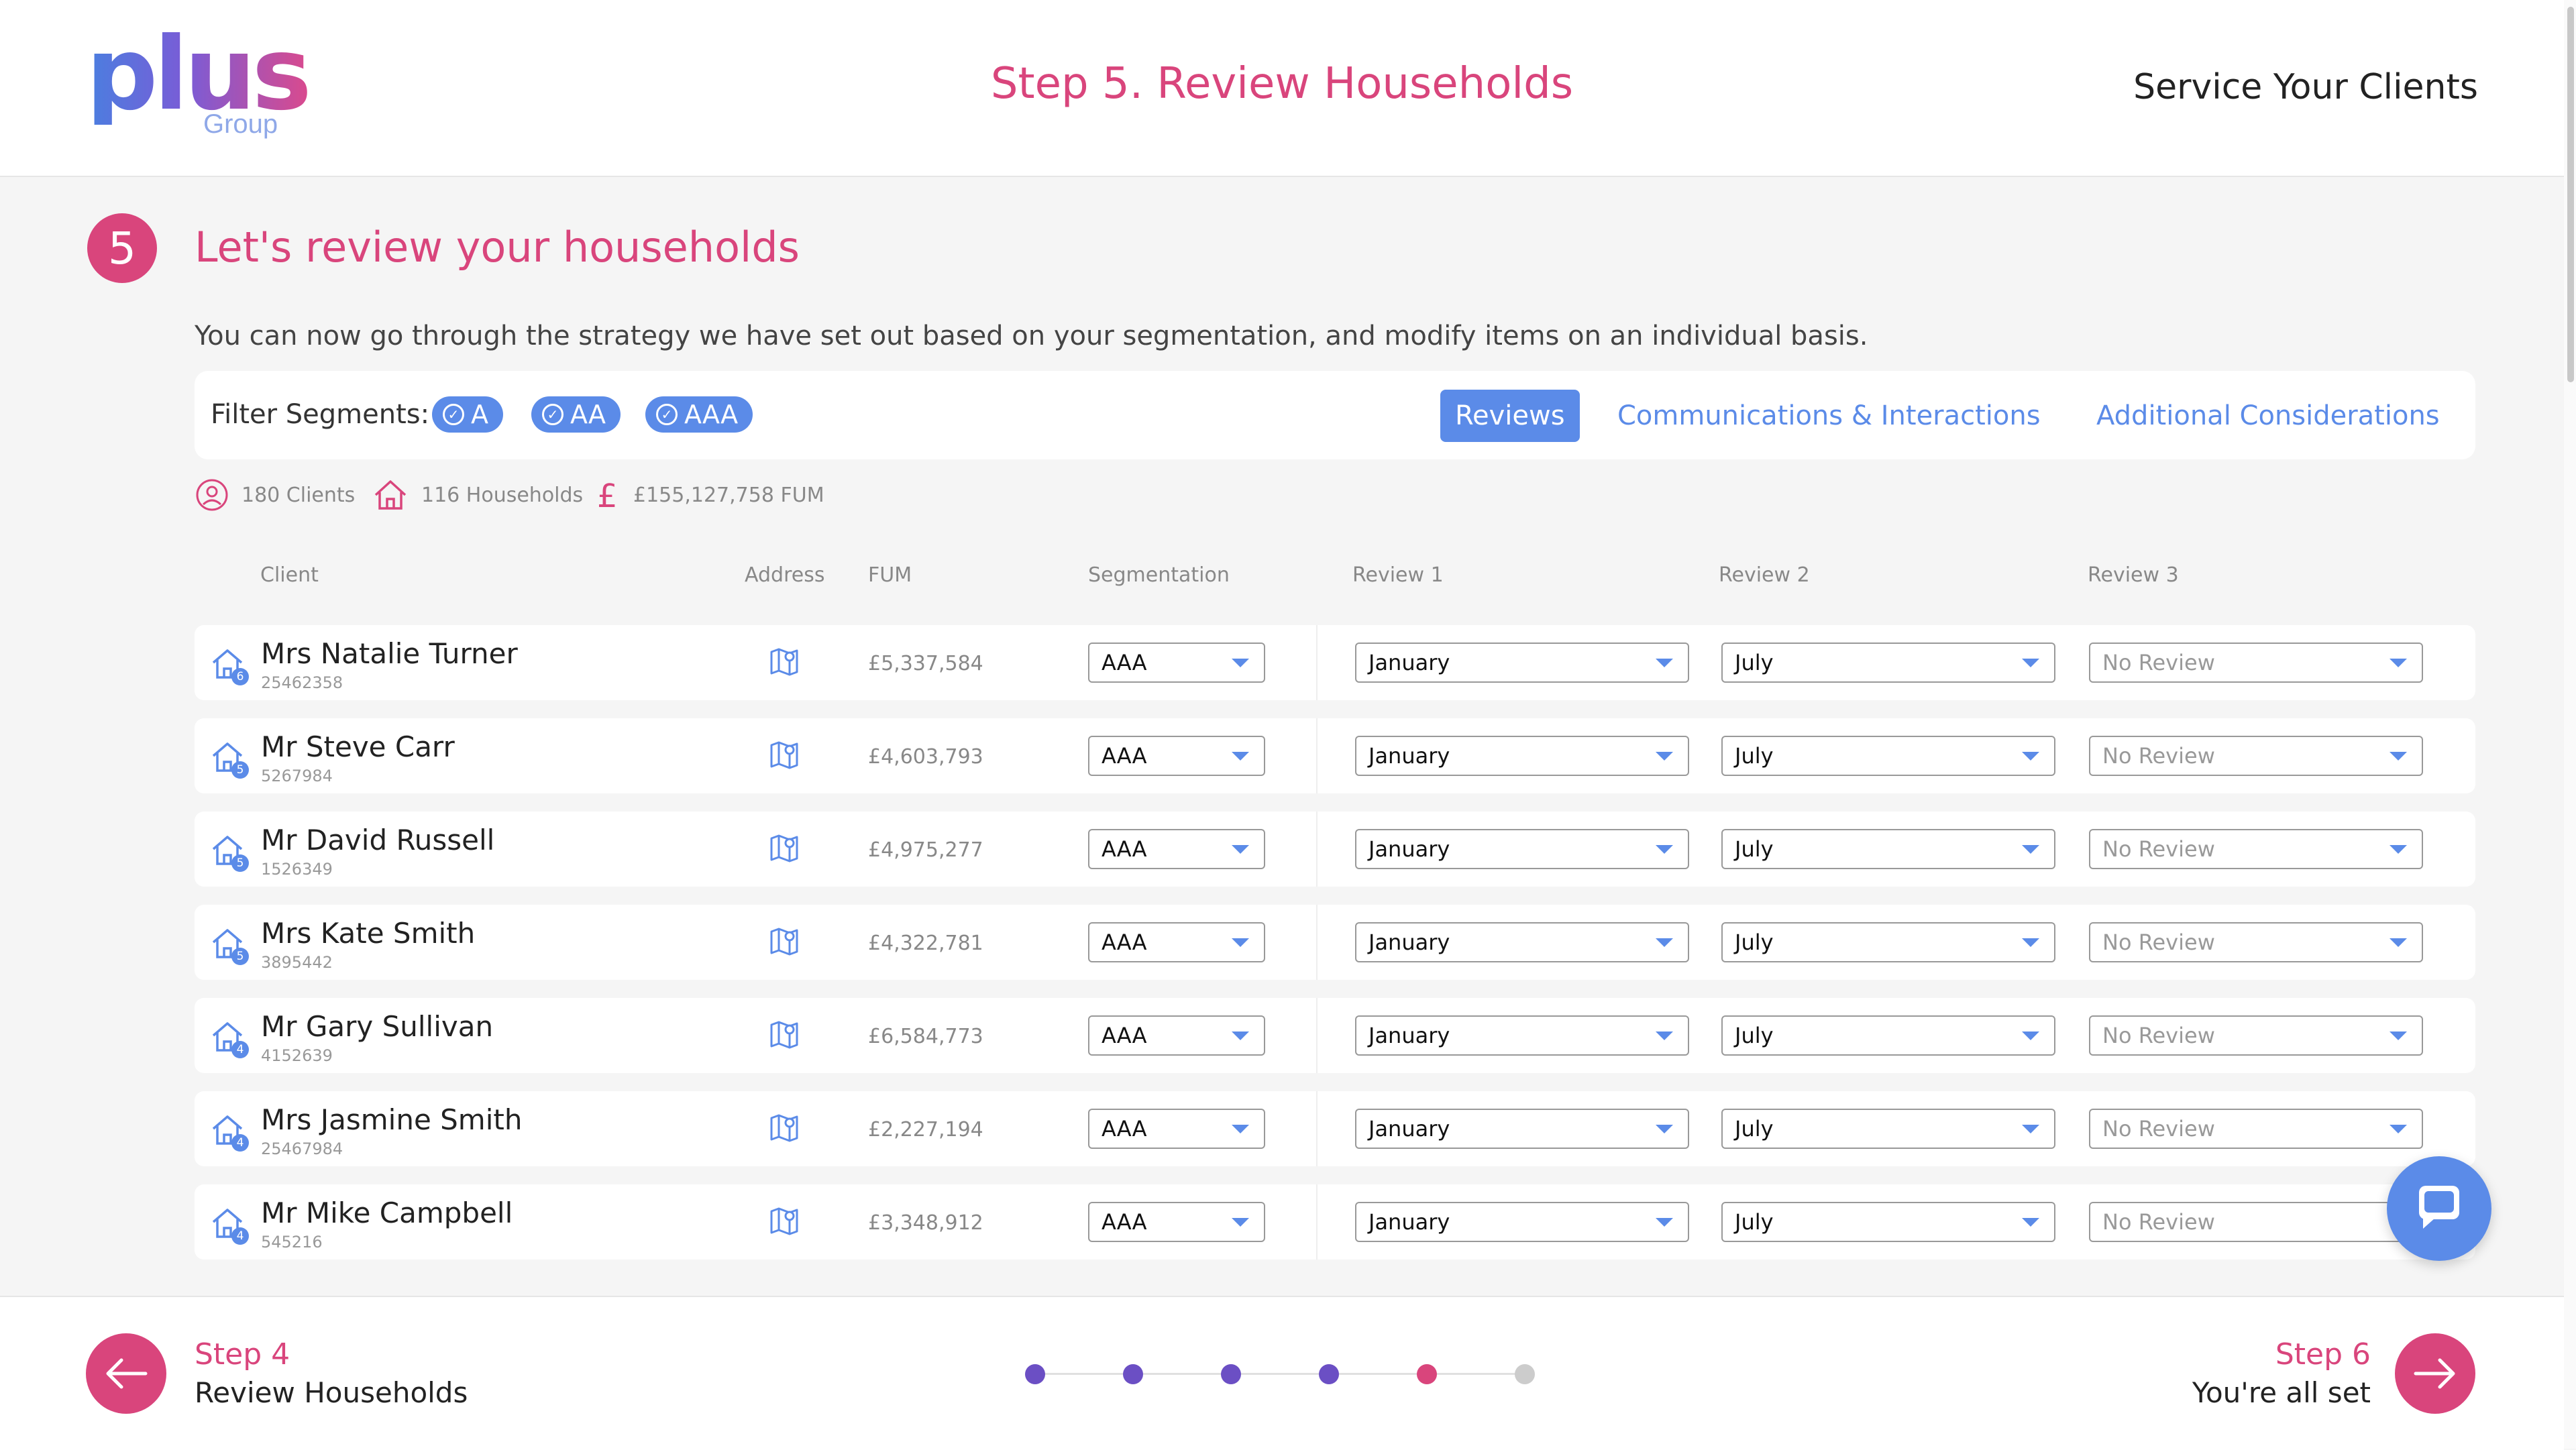  I want to click on client-id: 3895442, so click(297, 962).